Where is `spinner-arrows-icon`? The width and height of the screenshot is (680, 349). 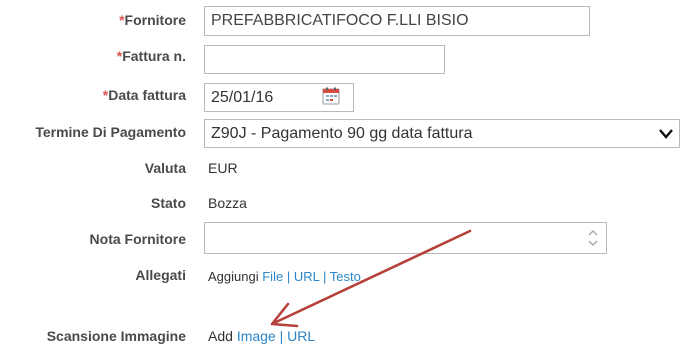 spinner-arrows-icon is located at coordinates (593, 238).